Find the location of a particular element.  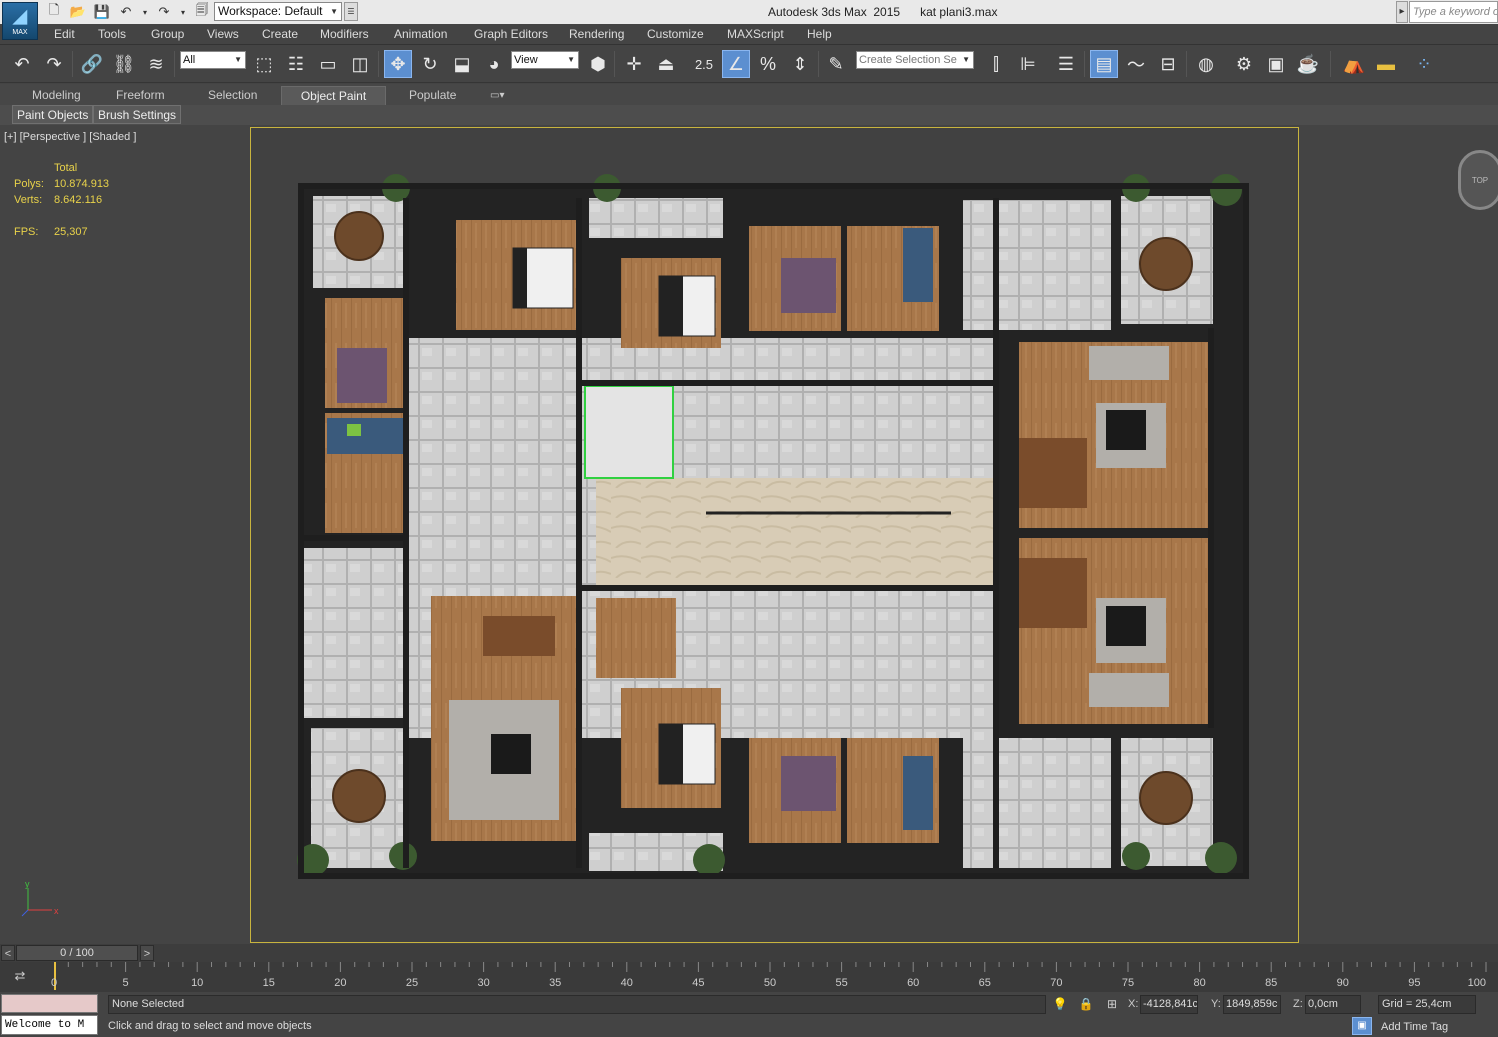

tab-populate: Populate is located at coordinates (432, 95).